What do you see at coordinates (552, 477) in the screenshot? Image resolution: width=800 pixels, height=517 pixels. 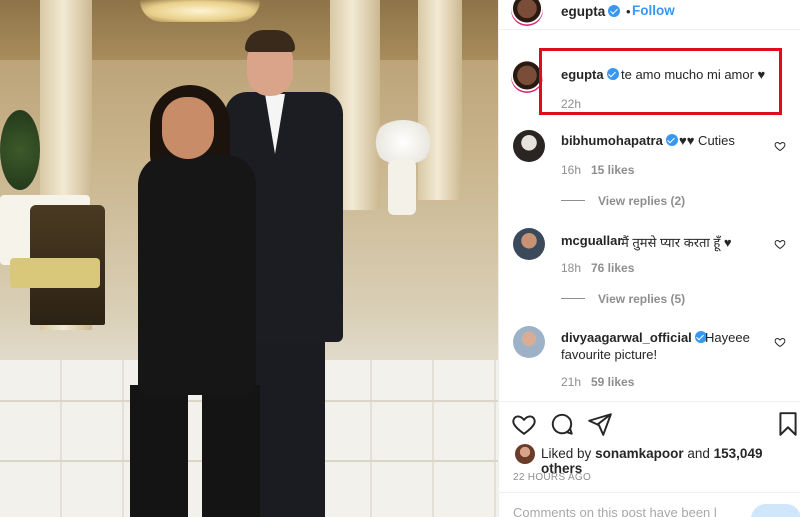 I see `post-timestamp: 22 HOURS AGO` at bounding box center [552, 477].